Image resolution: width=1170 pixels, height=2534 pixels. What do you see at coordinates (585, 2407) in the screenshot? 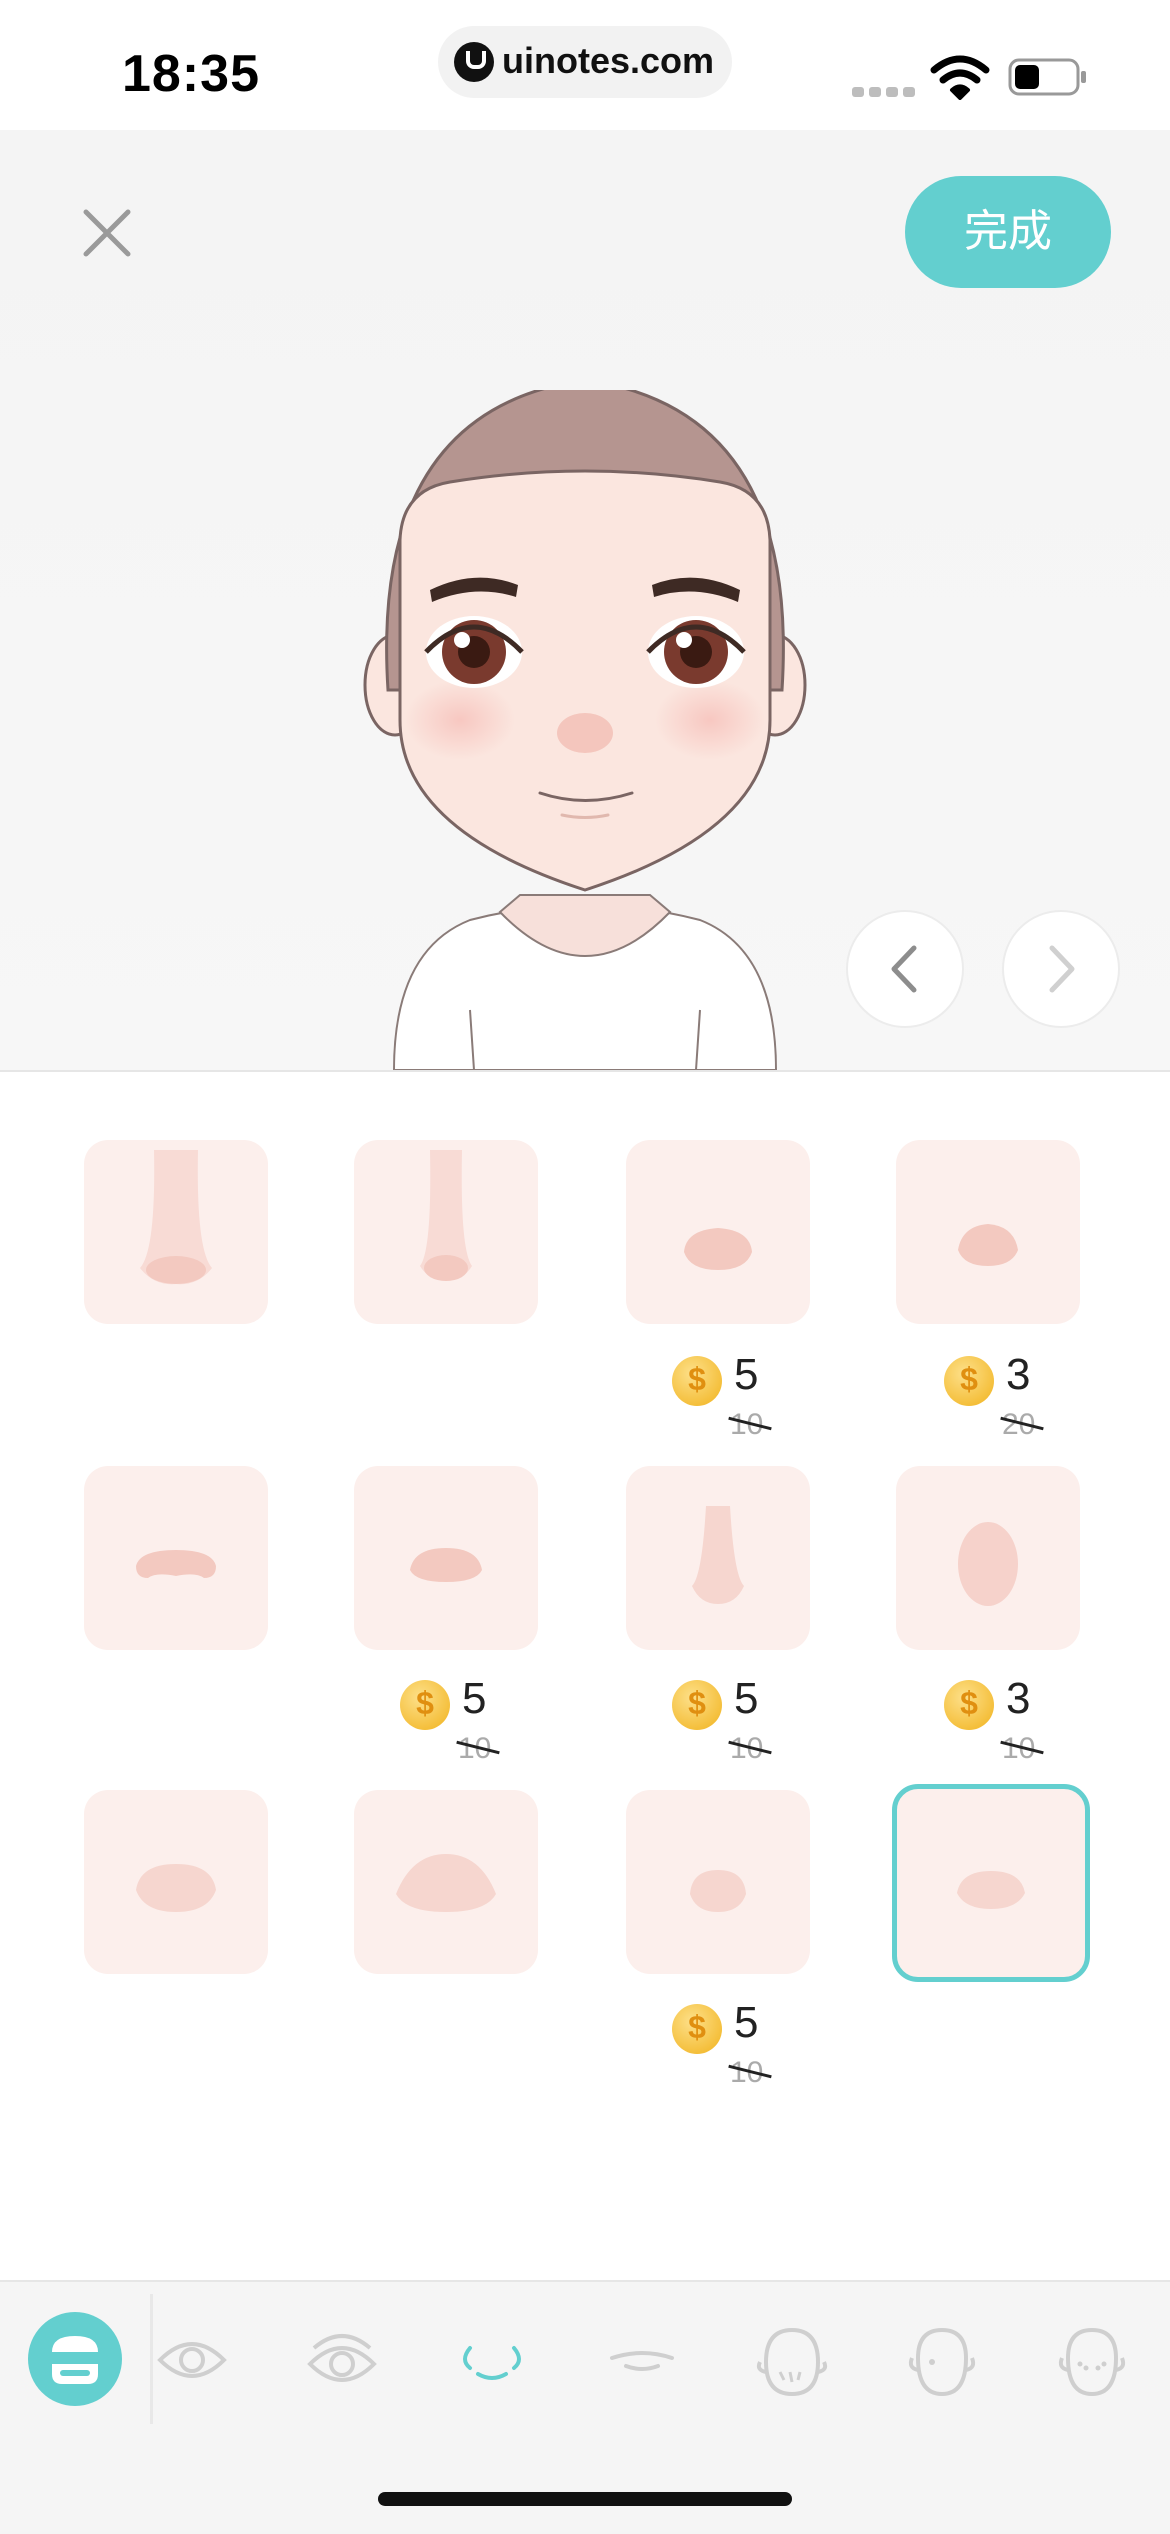
I see `category-tab-bar` at bounding box center [585, 2407].